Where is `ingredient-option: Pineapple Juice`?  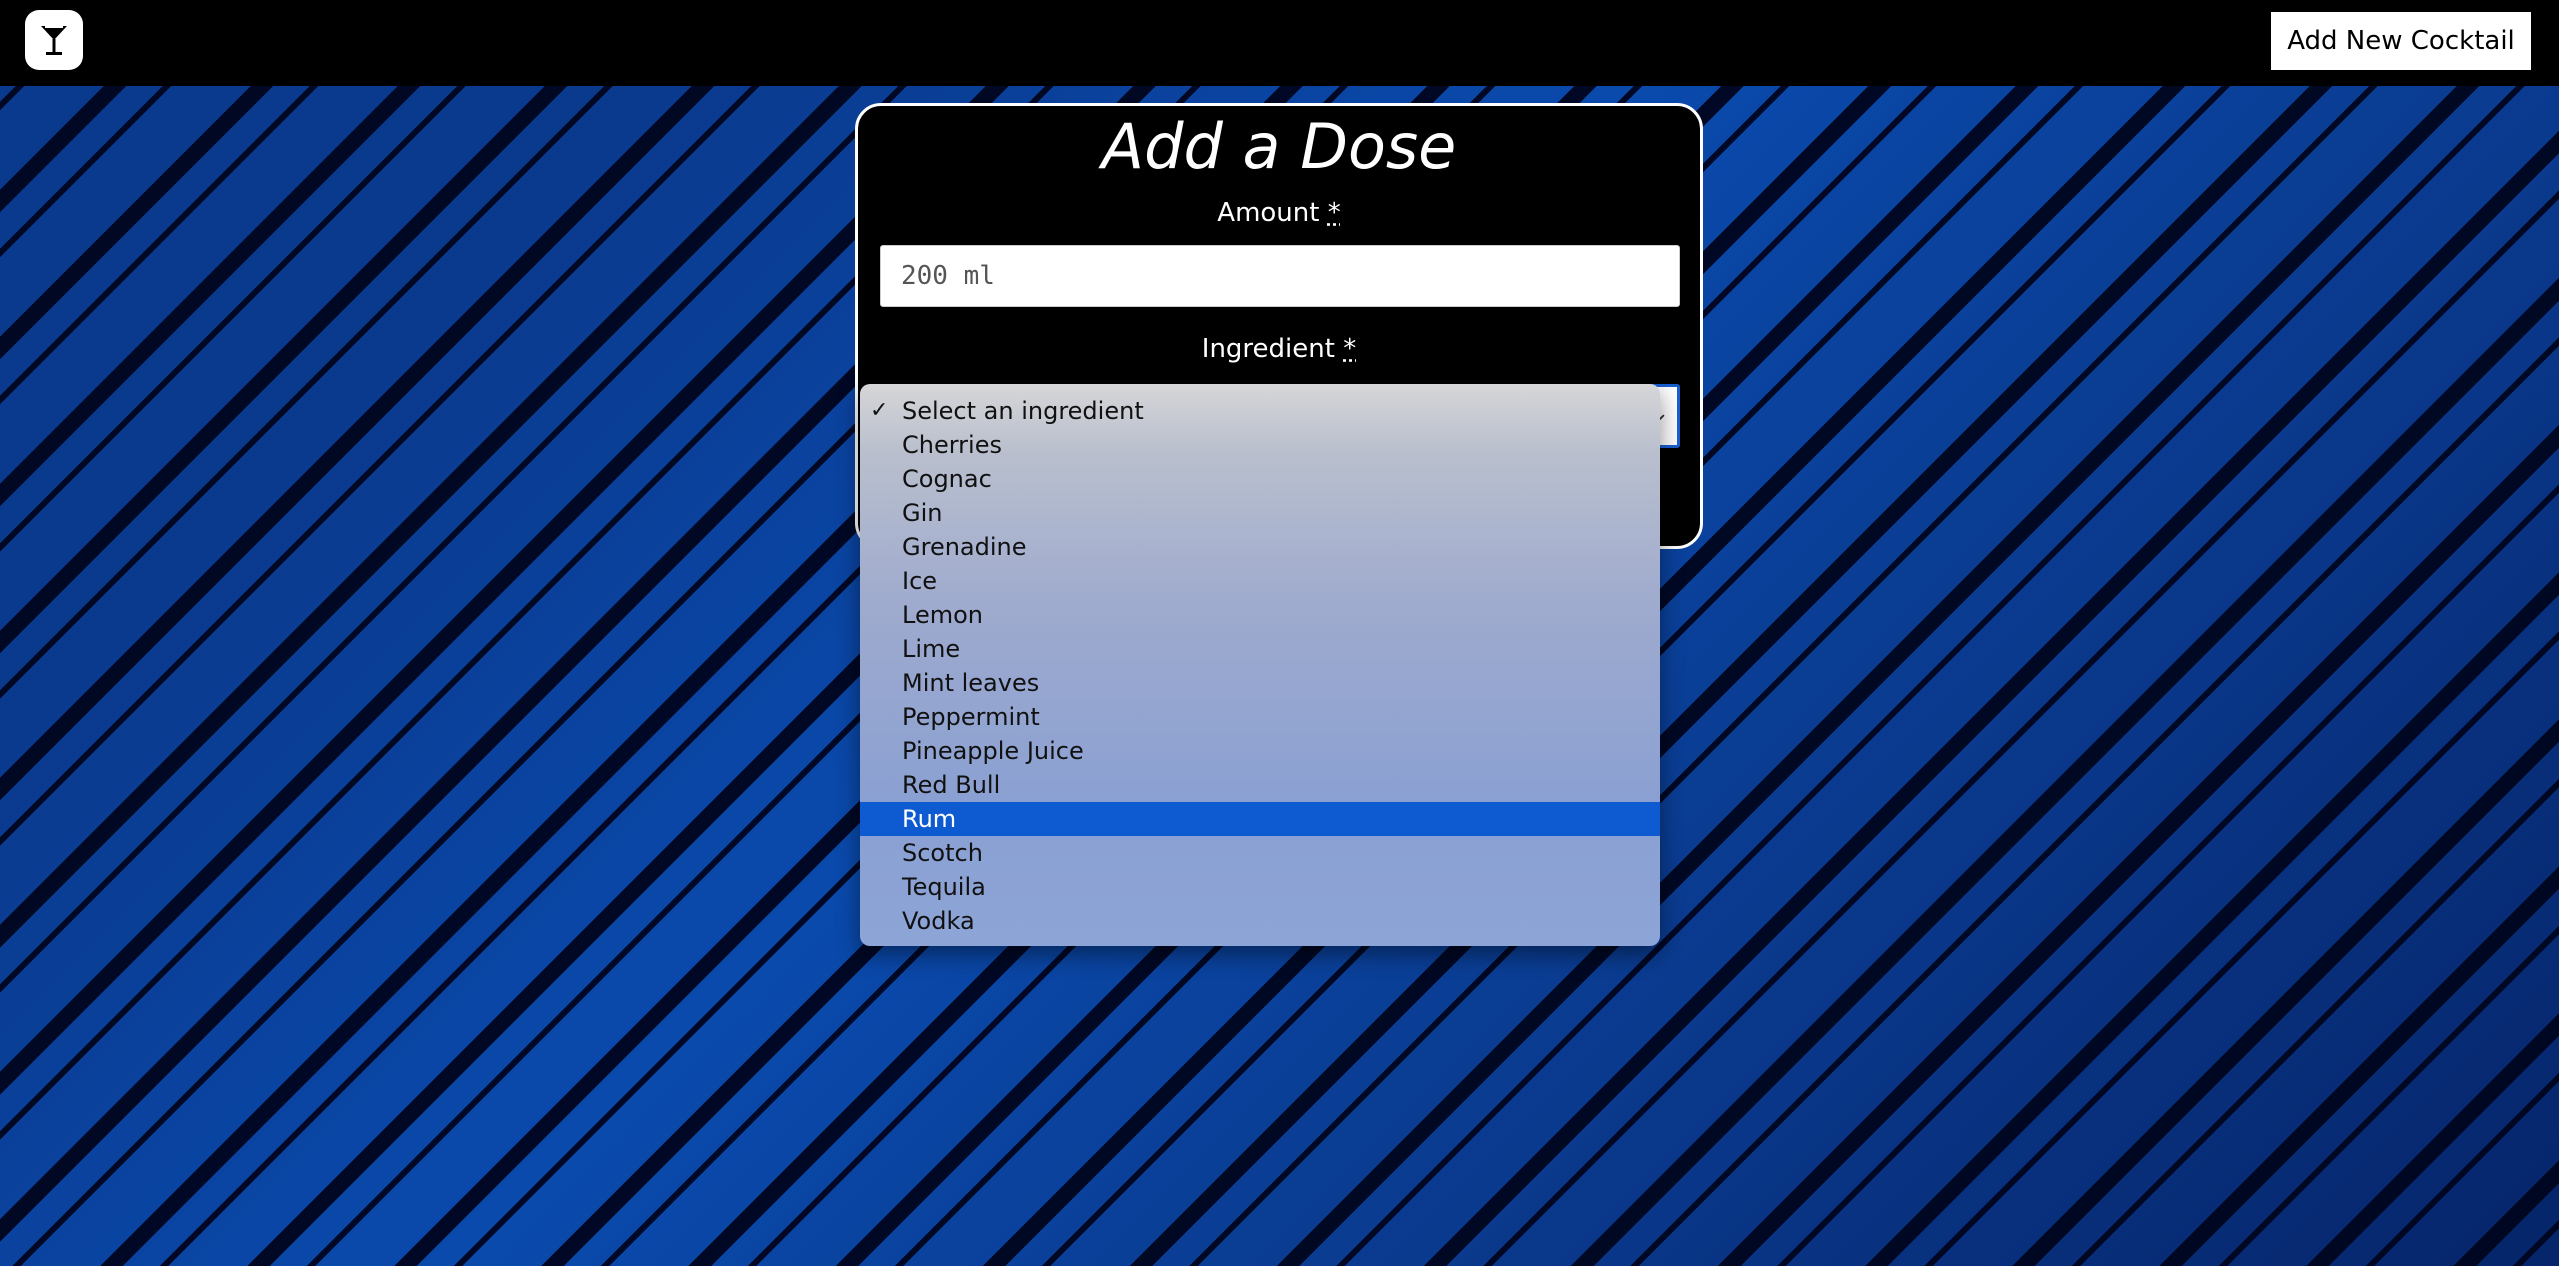 ingredient-option: Pineapple Juice is located at coordinates (1260, 751).